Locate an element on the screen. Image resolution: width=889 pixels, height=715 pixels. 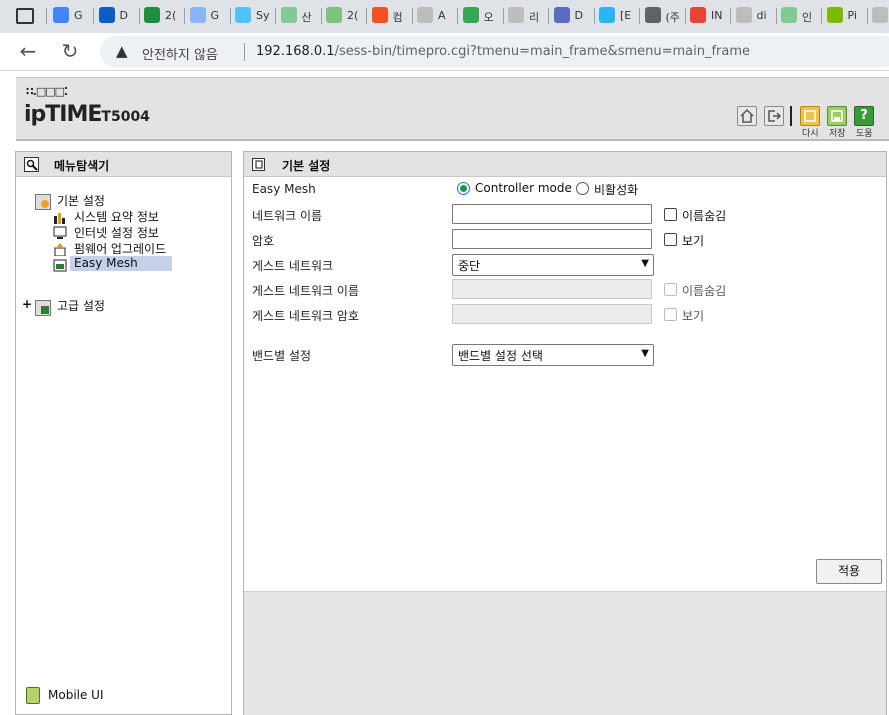
guest-network-value: 중단 is located at coordinates (469, 266).